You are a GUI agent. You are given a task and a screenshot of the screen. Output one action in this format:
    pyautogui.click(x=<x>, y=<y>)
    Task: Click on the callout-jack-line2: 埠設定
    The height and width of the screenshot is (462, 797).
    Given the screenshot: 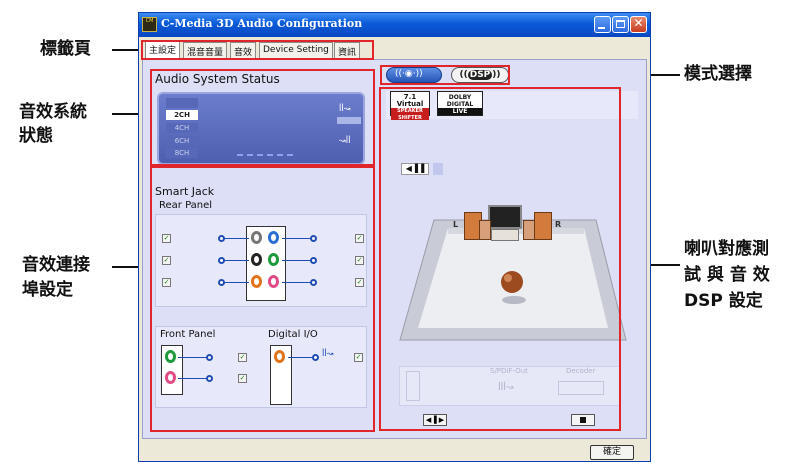 What is the action you would take?
    pyautogui.click(x=47, y=290)
    